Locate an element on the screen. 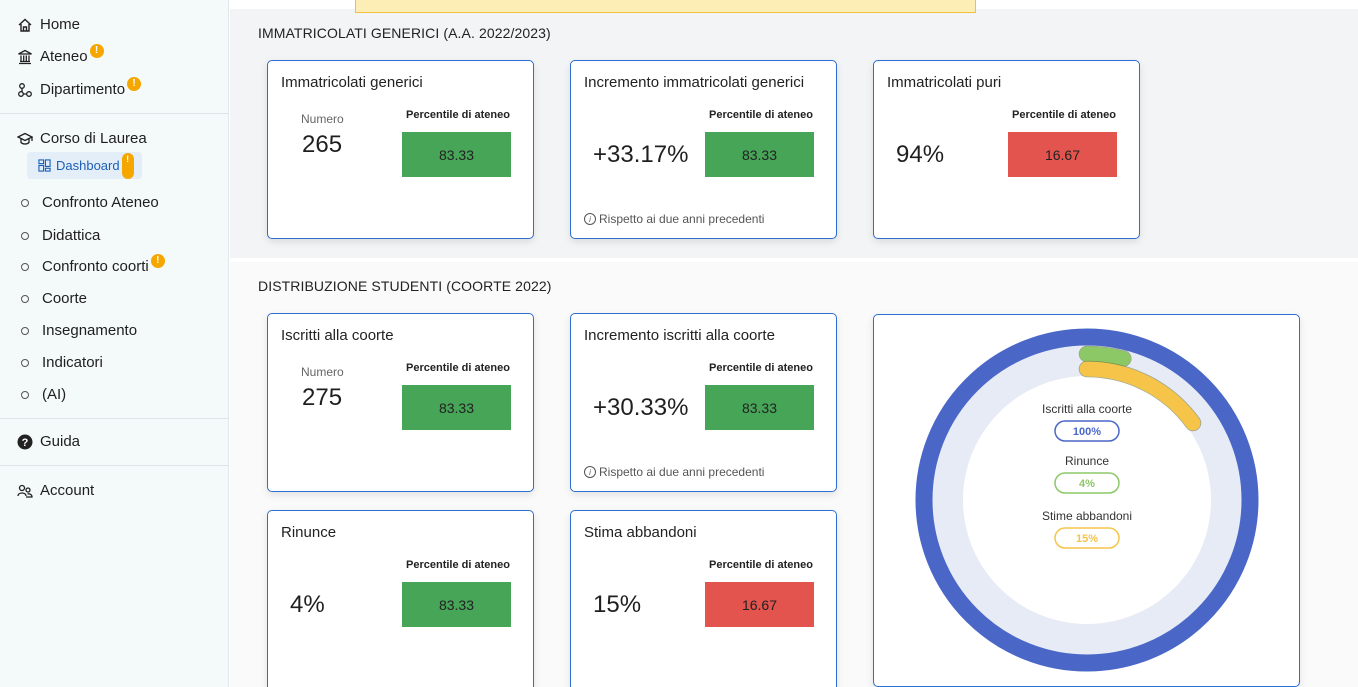  legend-value: 100% is located at coordinates (1087, 432).